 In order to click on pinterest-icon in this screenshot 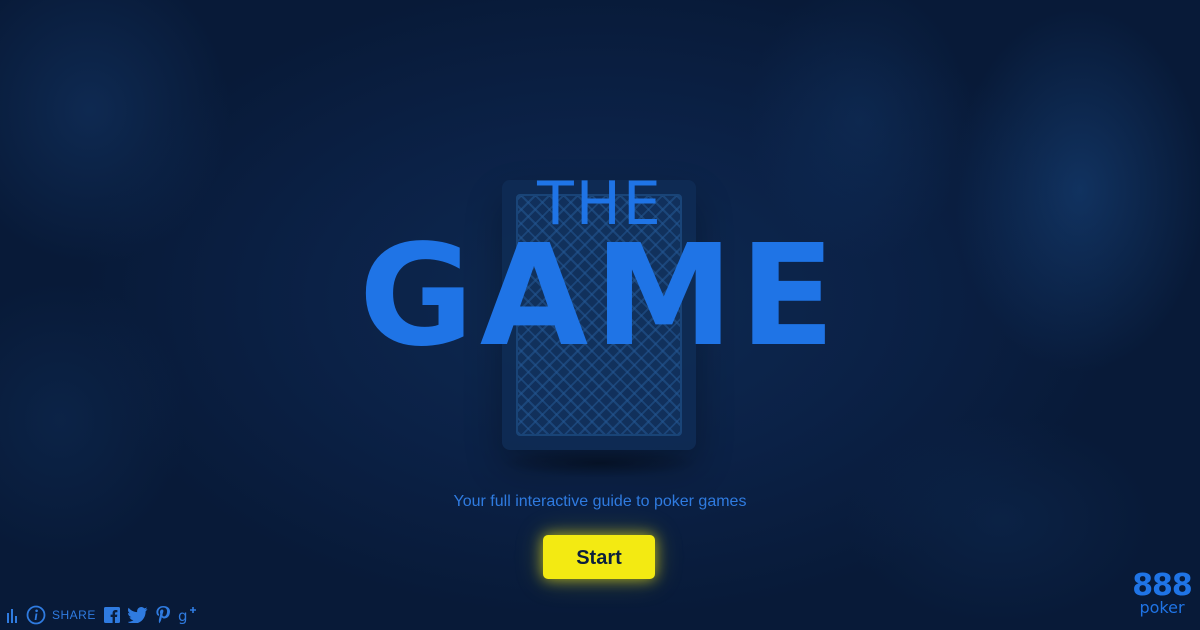, I will do `click(163, 615)`.